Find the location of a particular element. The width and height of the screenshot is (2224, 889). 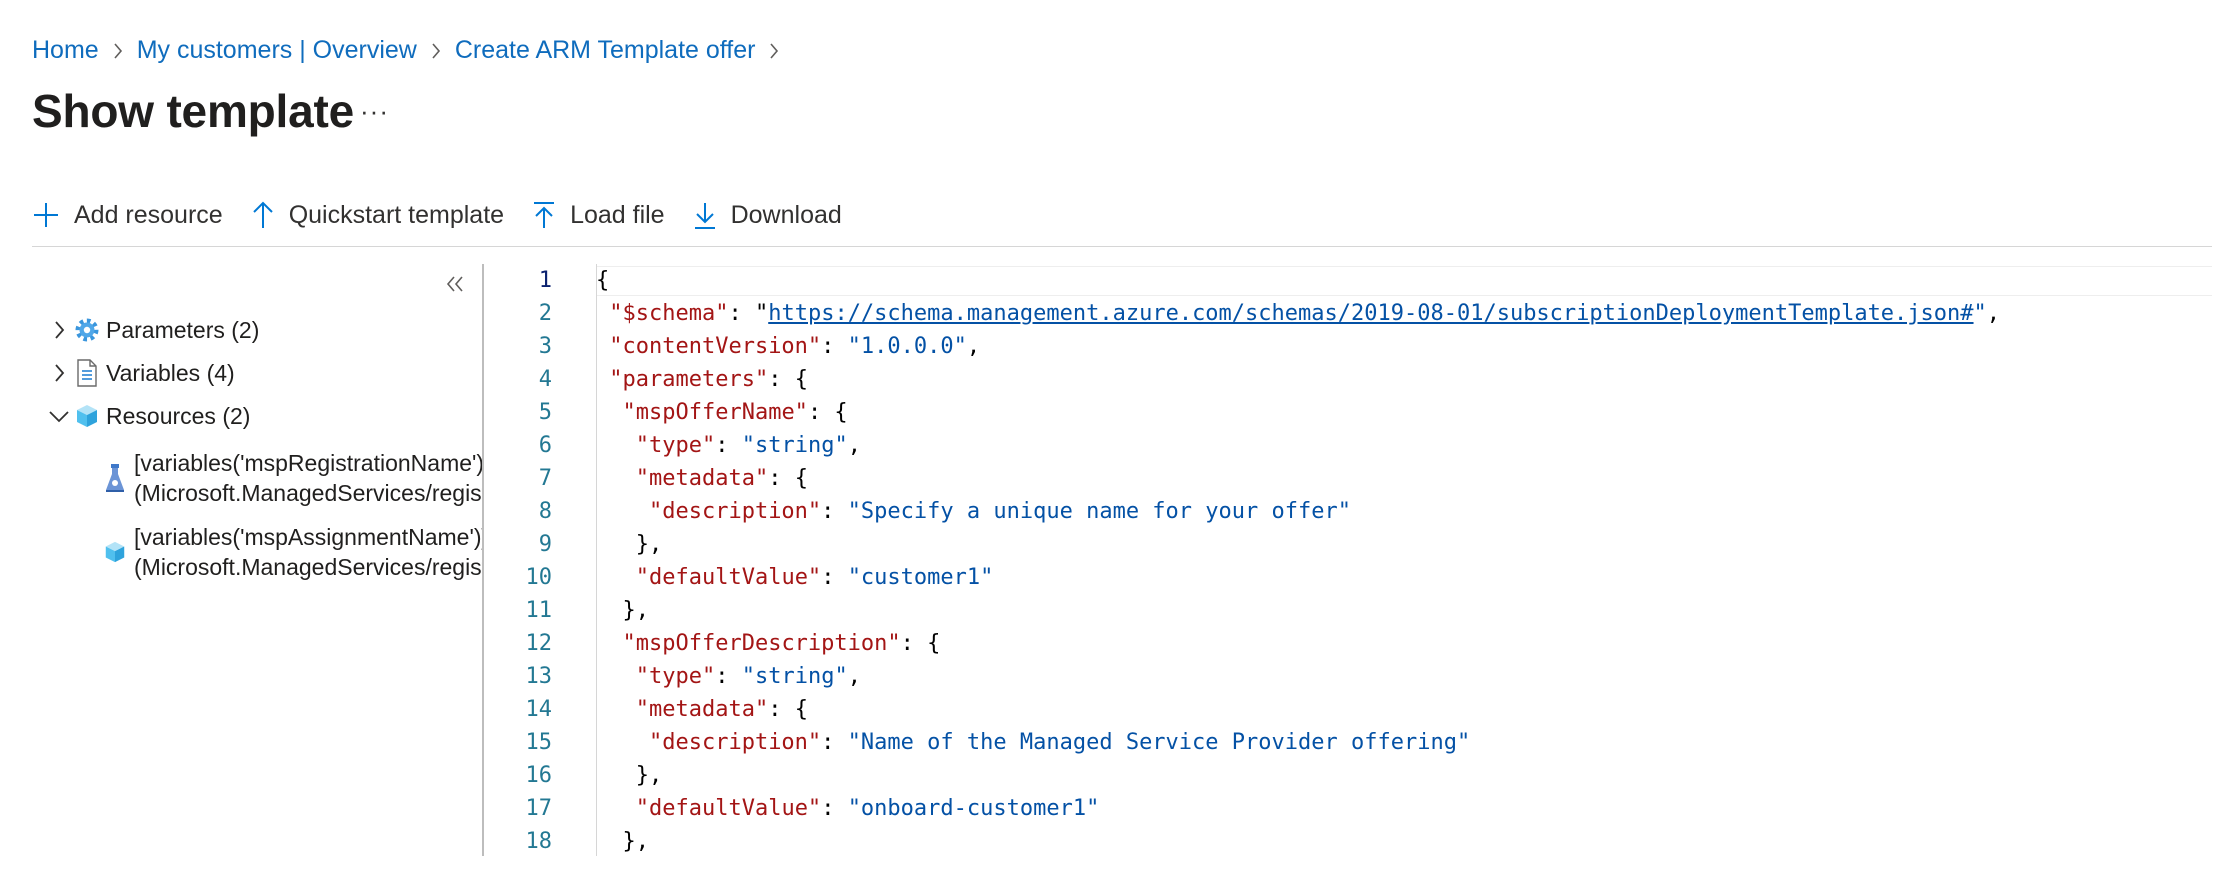

line-number: 9 is located at coordinates (545, 544).